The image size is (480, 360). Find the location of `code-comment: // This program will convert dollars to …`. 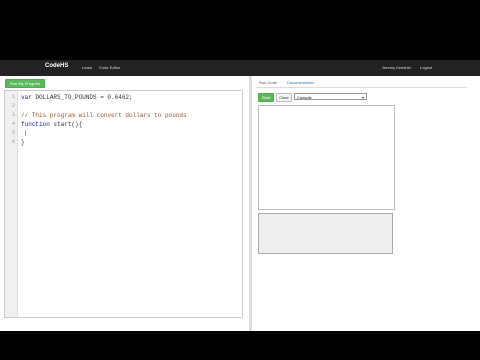

code-comment: // This program will convert dollars to … is located at coordinates (104, 115).